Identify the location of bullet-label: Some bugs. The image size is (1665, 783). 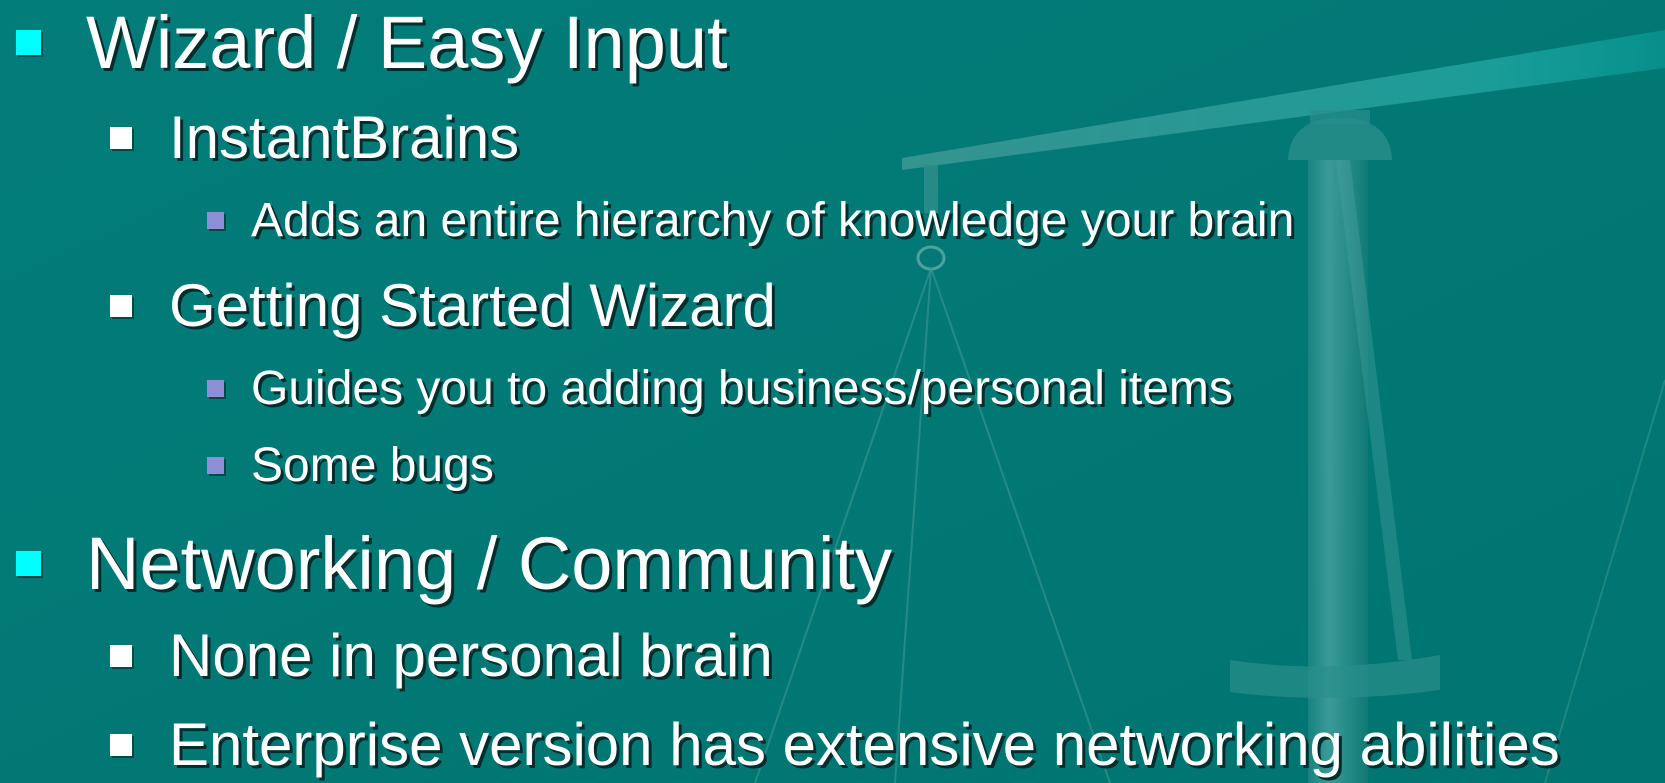
(372, 465).